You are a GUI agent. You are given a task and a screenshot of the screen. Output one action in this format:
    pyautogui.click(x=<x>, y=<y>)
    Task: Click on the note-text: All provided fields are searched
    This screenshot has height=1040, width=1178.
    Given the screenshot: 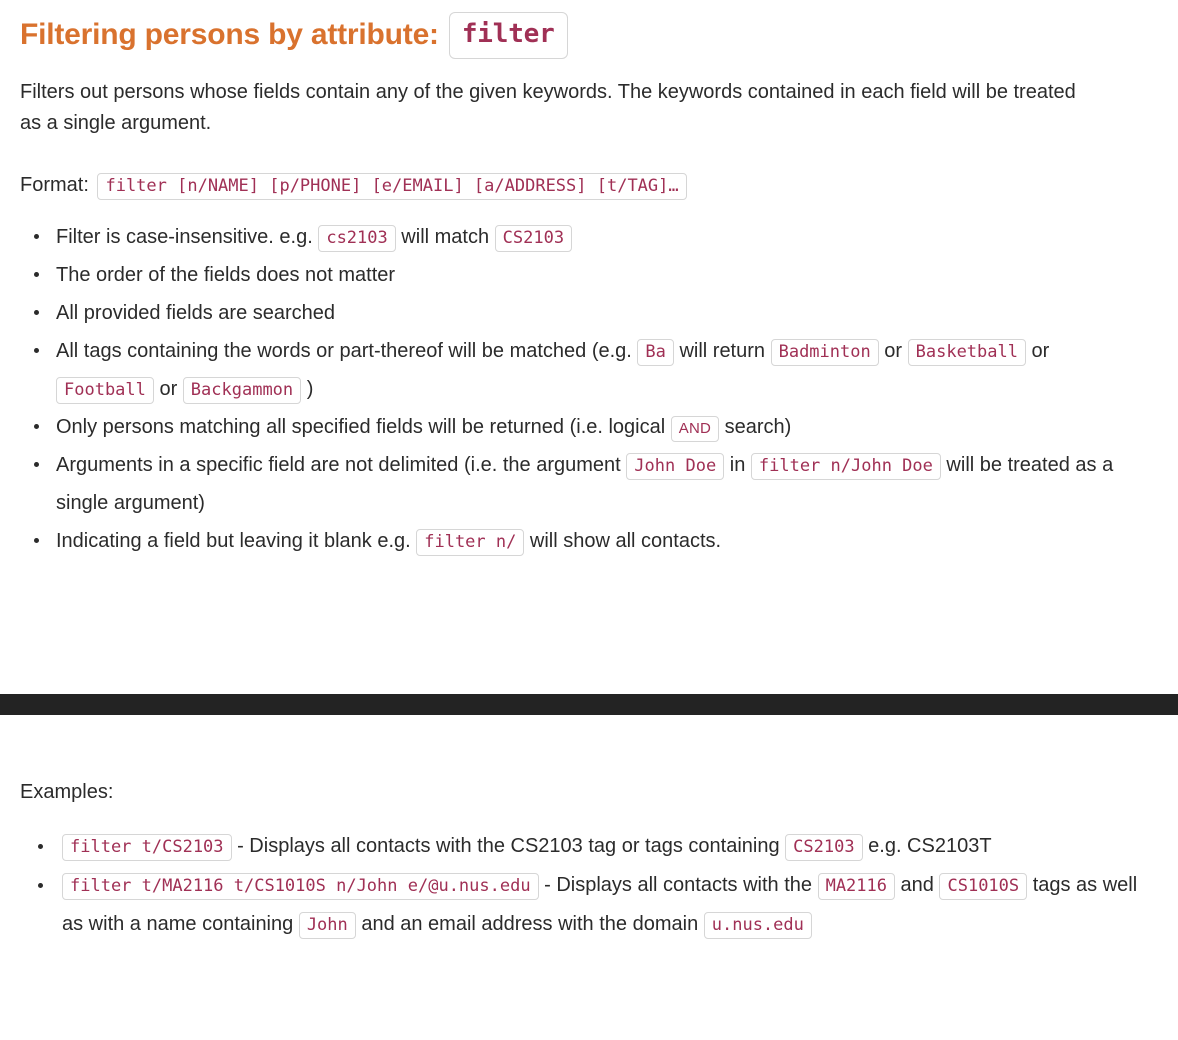 What is the action you would take?
    pyautogui.click(x=196, y=312)
    